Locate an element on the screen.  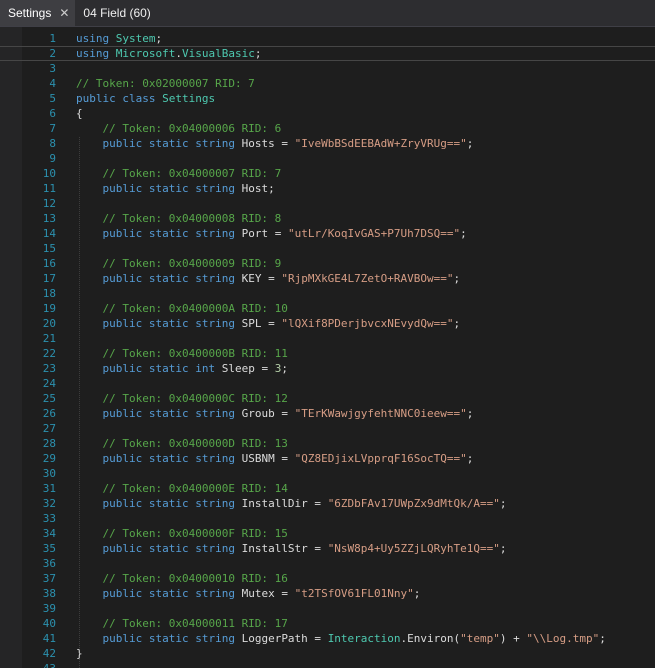
code-text: // Token: 0x0400000E RID: 14 is located at coordinates (365, 488).